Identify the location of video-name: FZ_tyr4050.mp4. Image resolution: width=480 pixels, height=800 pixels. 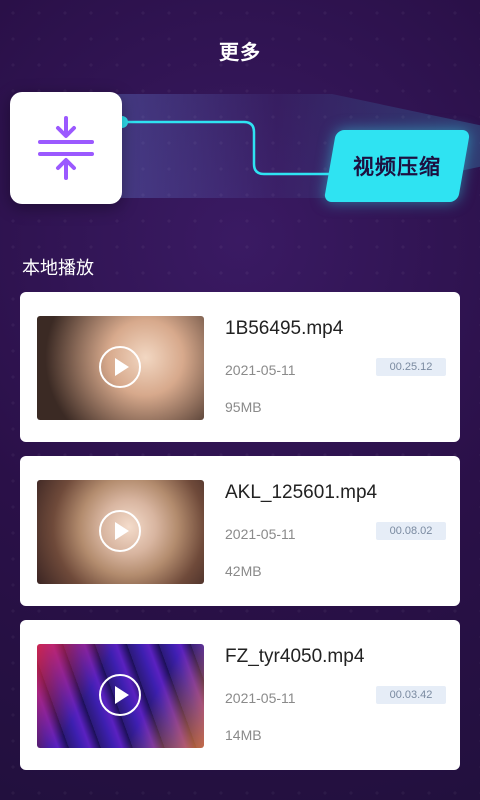
(295, 656).